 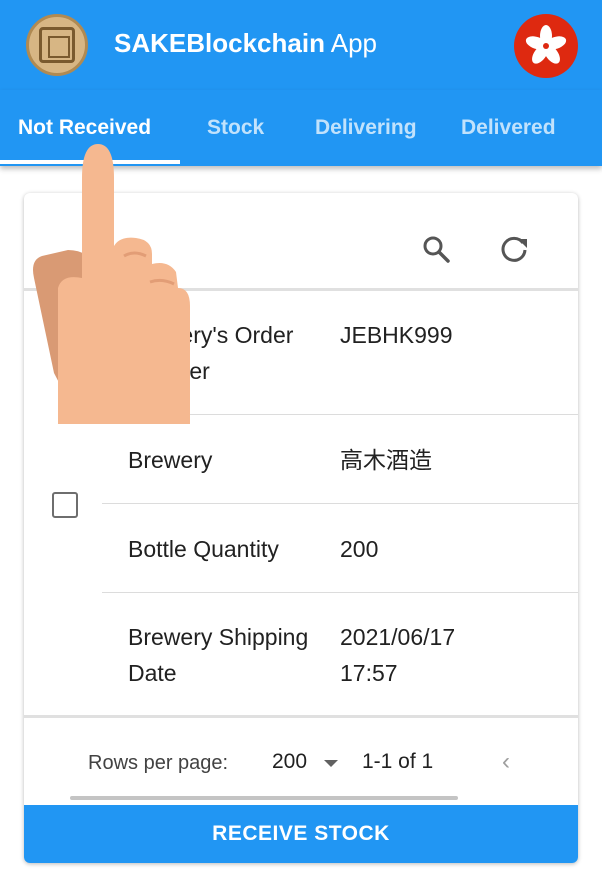 I want to click on tab-delivered: Delivered, so click(x=508, y=128).